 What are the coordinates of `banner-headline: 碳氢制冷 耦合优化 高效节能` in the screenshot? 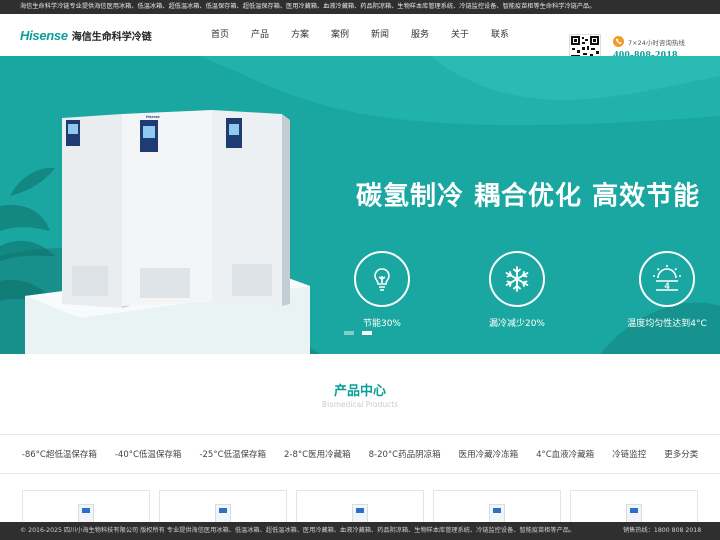 It's located at (528, 196).